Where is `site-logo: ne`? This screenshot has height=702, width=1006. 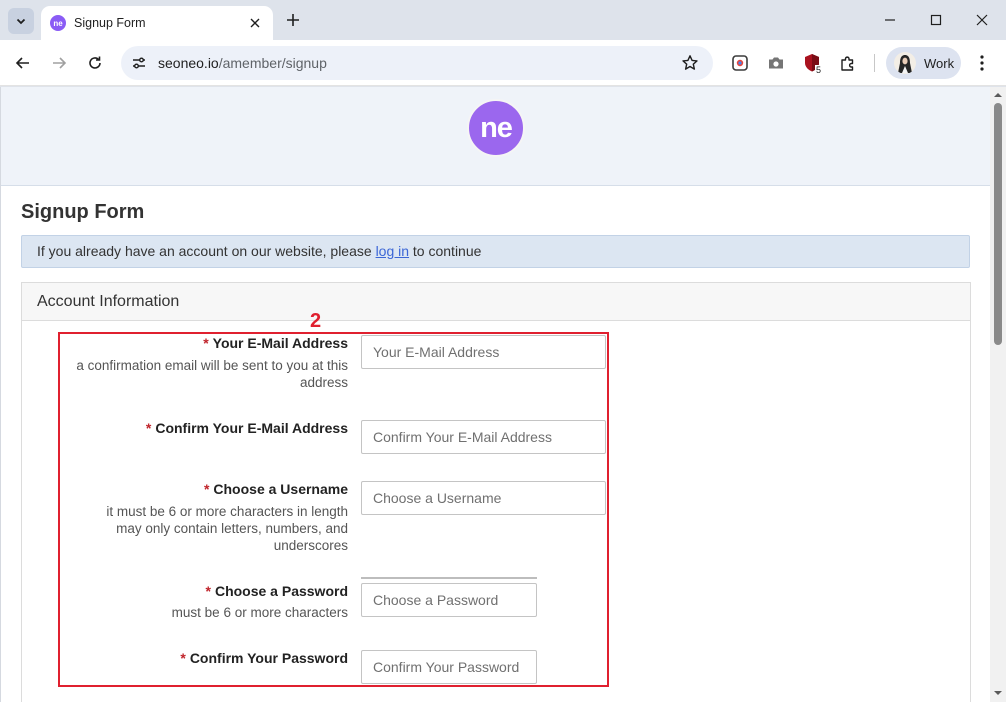
site-logo: ne is located at coordinates (496, 128).